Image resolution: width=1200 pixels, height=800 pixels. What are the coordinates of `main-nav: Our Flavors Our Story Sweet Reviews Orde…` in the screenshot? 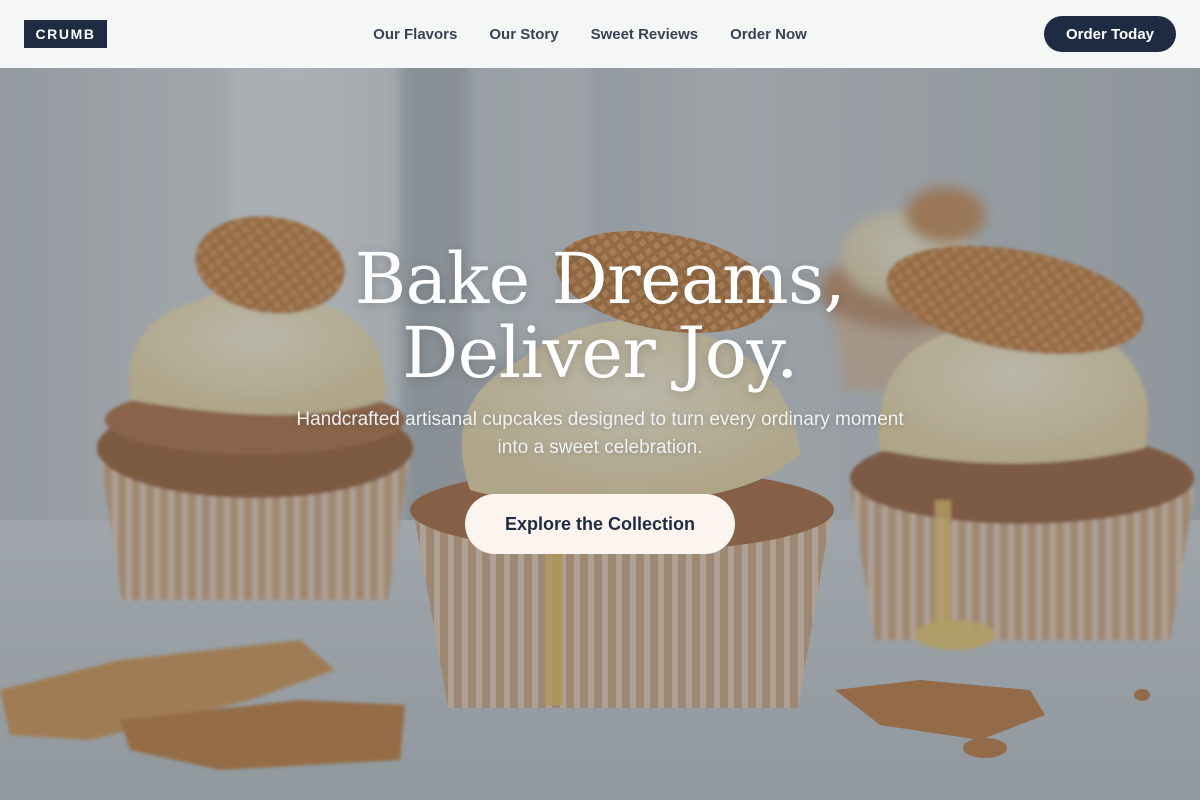 It's located at (600, 34).